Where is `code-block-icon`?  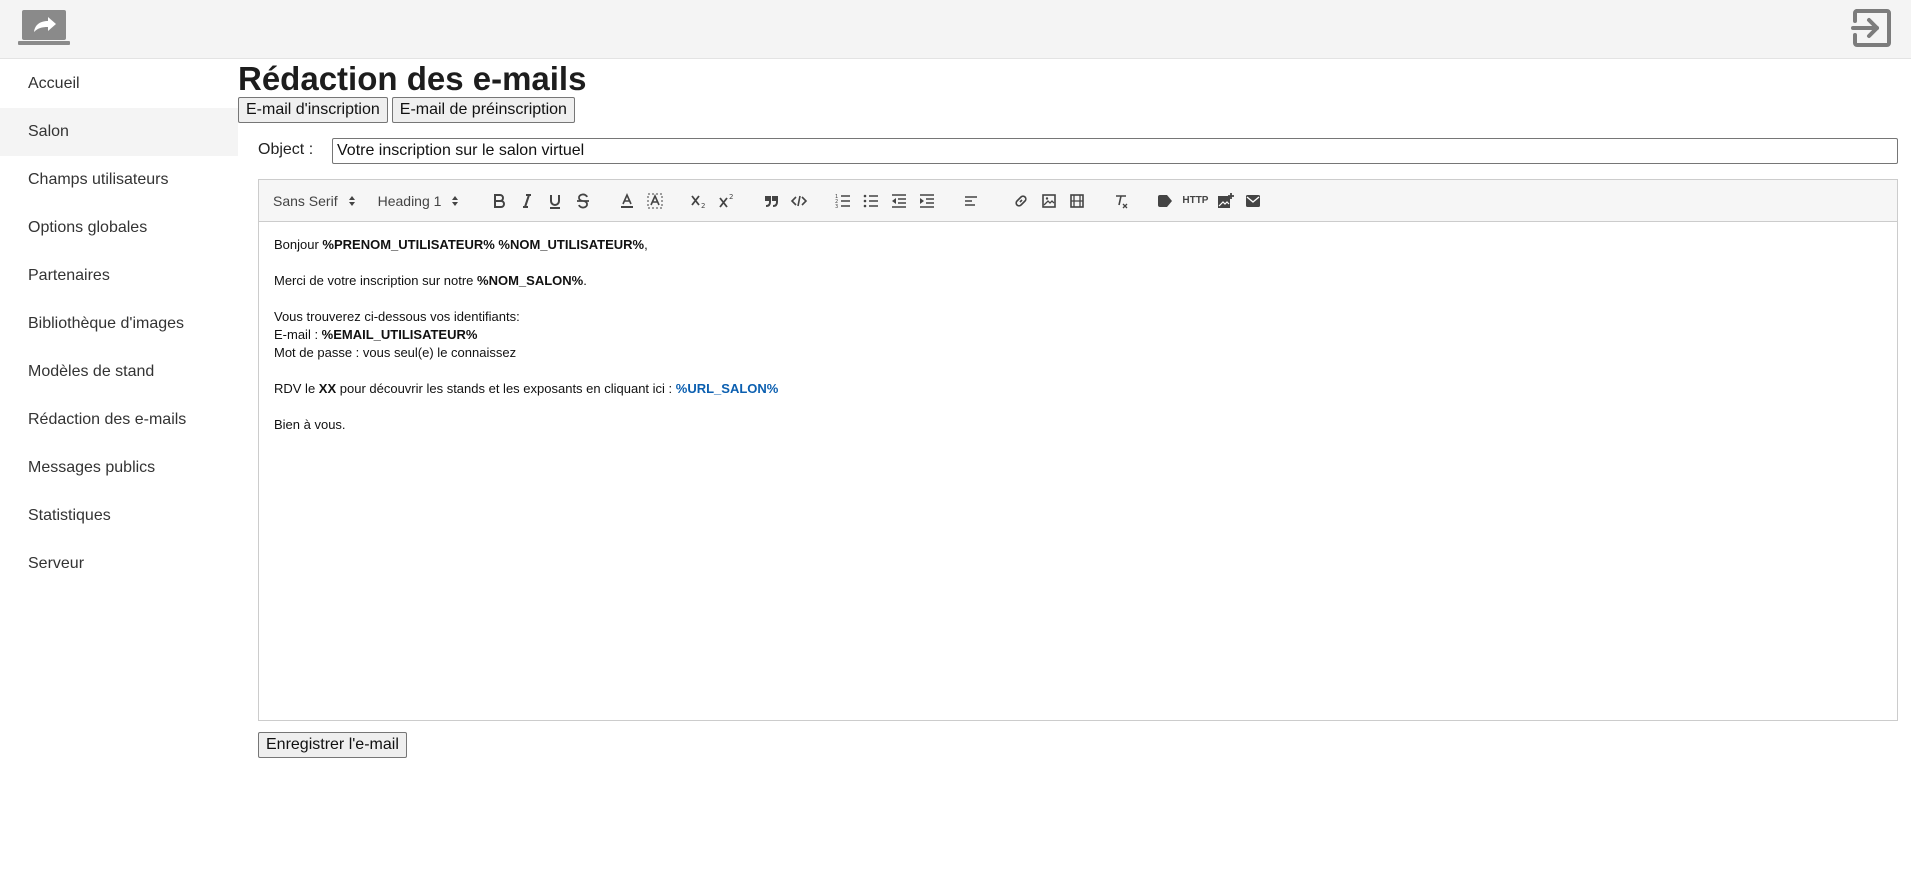
code-block-icon is located at coordinates (799, 201).